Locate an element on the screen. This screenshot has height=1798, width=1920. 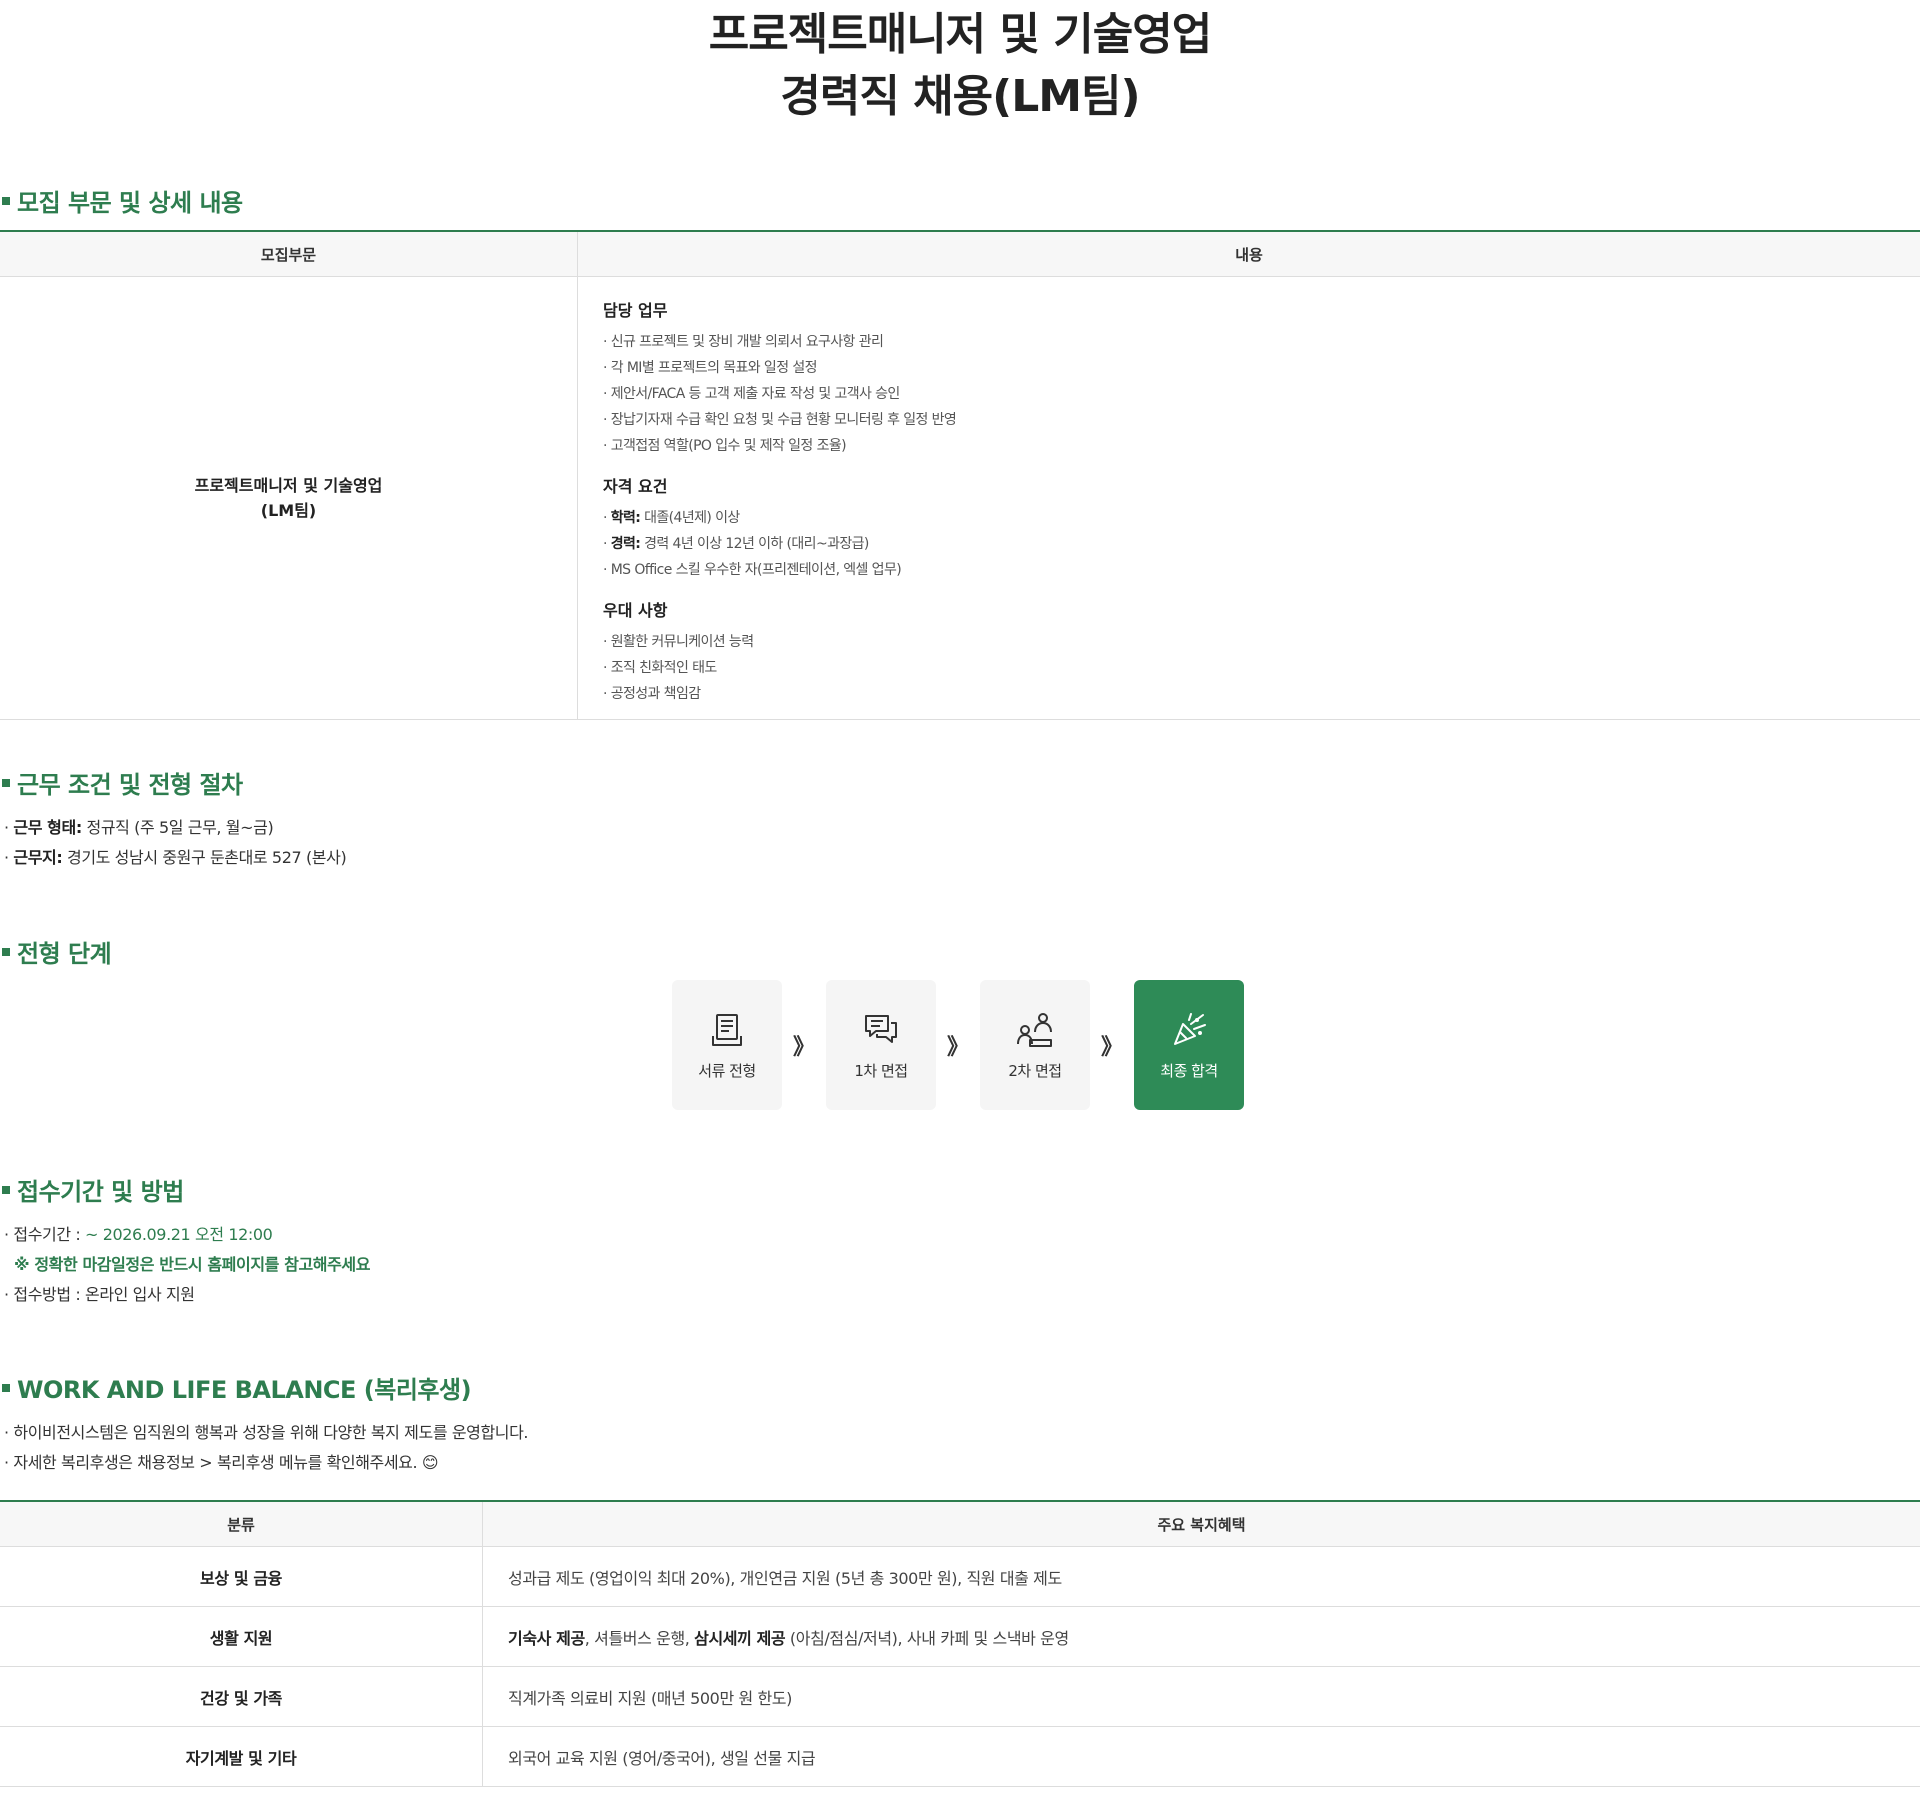
method-item: · 접수방법 : 온라인 입사 지원 is located at coordinates (99, 1294).